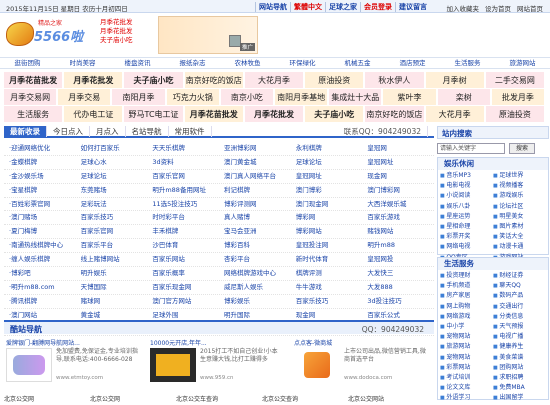 This screenshot has width=550, height=405. I want to click on search-input: 请输入关键字, so click(471, 148).